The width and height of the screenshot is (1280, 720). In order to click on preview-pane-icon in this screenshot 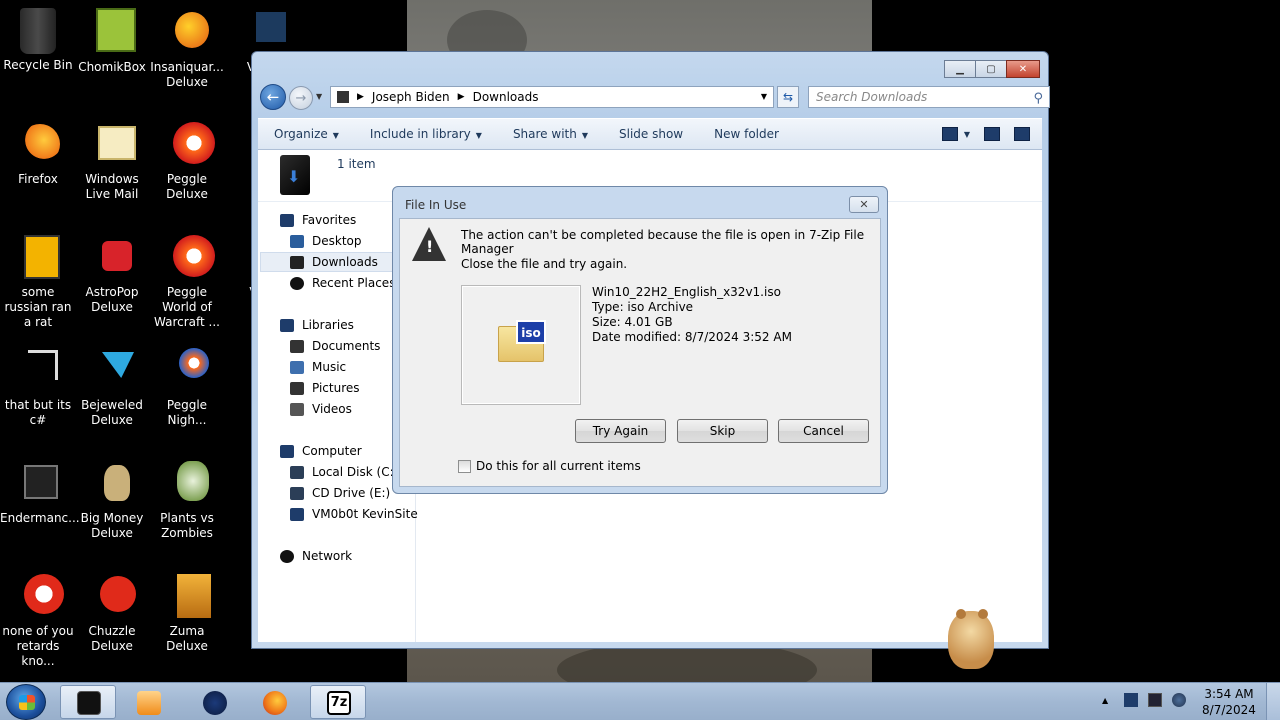, I will do `click(992, 134)`.